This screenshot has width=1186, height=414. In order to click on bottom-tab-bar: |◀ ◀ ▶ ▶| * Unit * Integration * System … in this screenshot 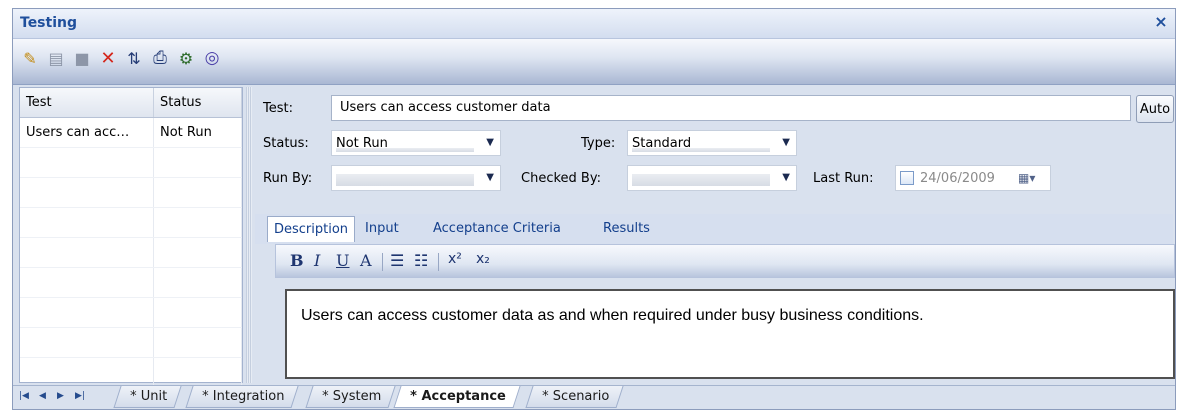, I will do `click(594, 397)`.